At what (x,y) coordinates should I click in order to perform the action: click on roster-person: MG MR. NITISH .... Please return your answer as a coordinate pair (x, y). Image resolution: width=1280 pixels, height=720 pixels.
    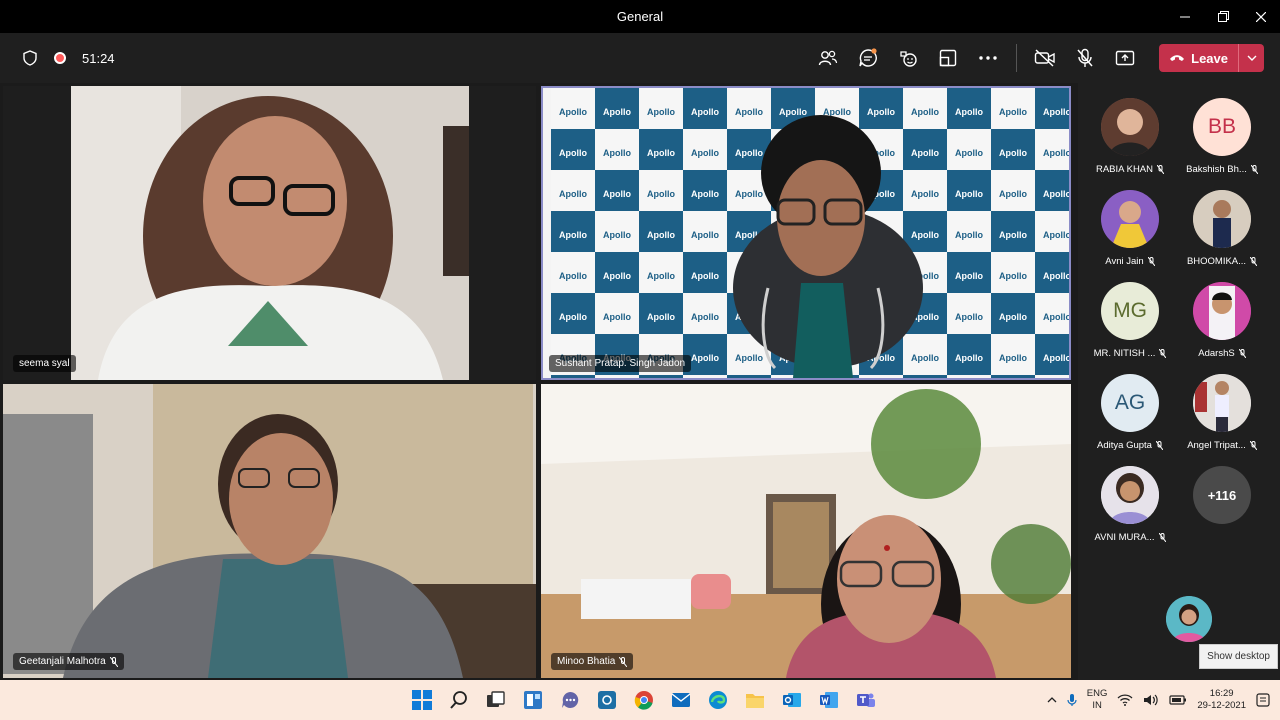
    Looking at the image, I should click on (1130, 320).